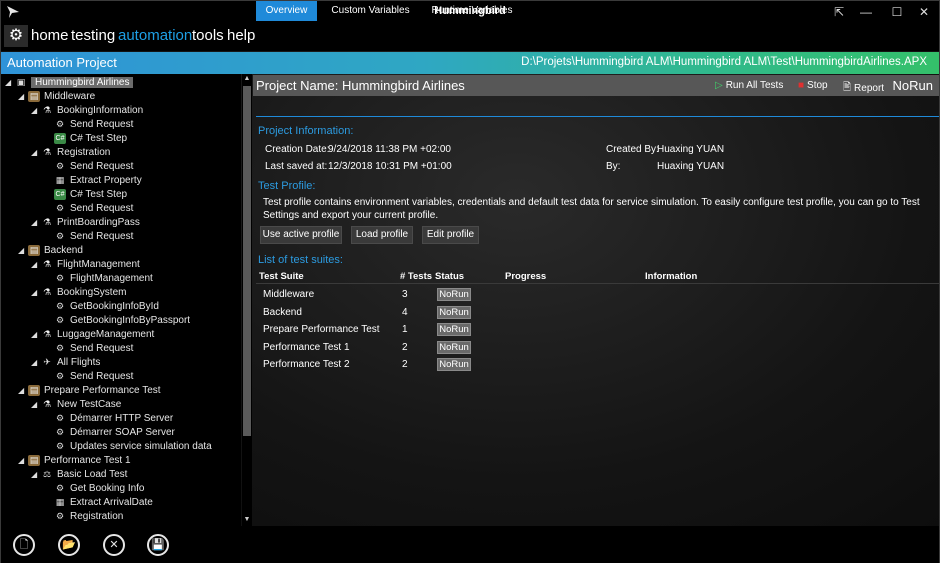 This screenshot has height=563, width=940. What do you see at coordinates (84, 152) in the screenshot?
I see `tree-node-label: Registration` at bounding box center [84, 152].